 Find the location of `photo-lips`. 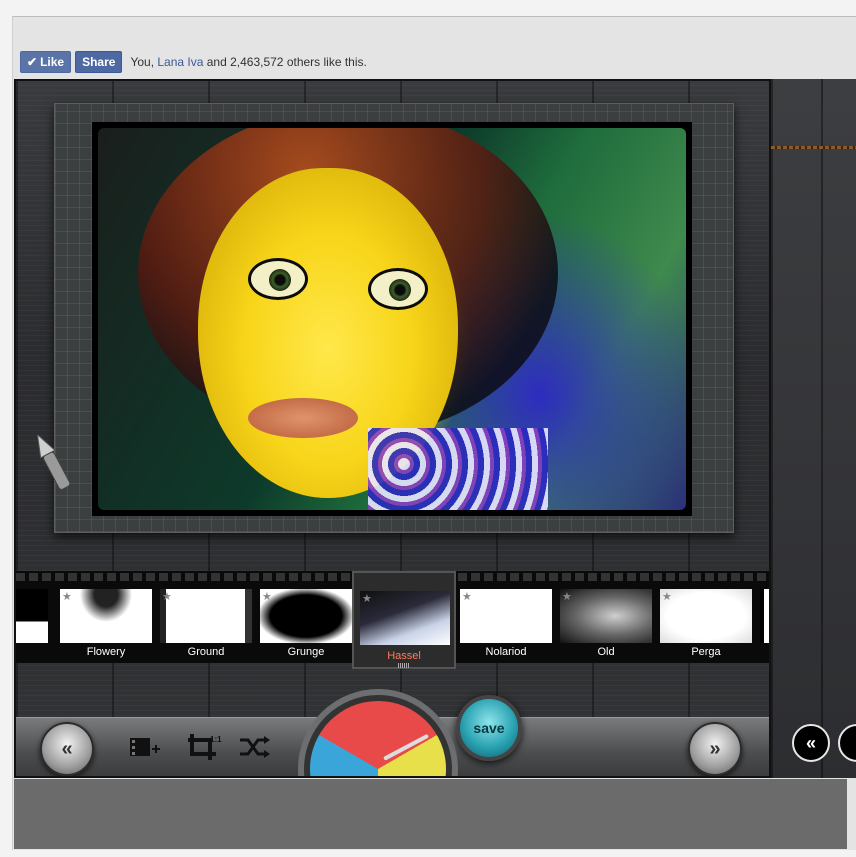

photo-lips is located at coordinates (303, 418).